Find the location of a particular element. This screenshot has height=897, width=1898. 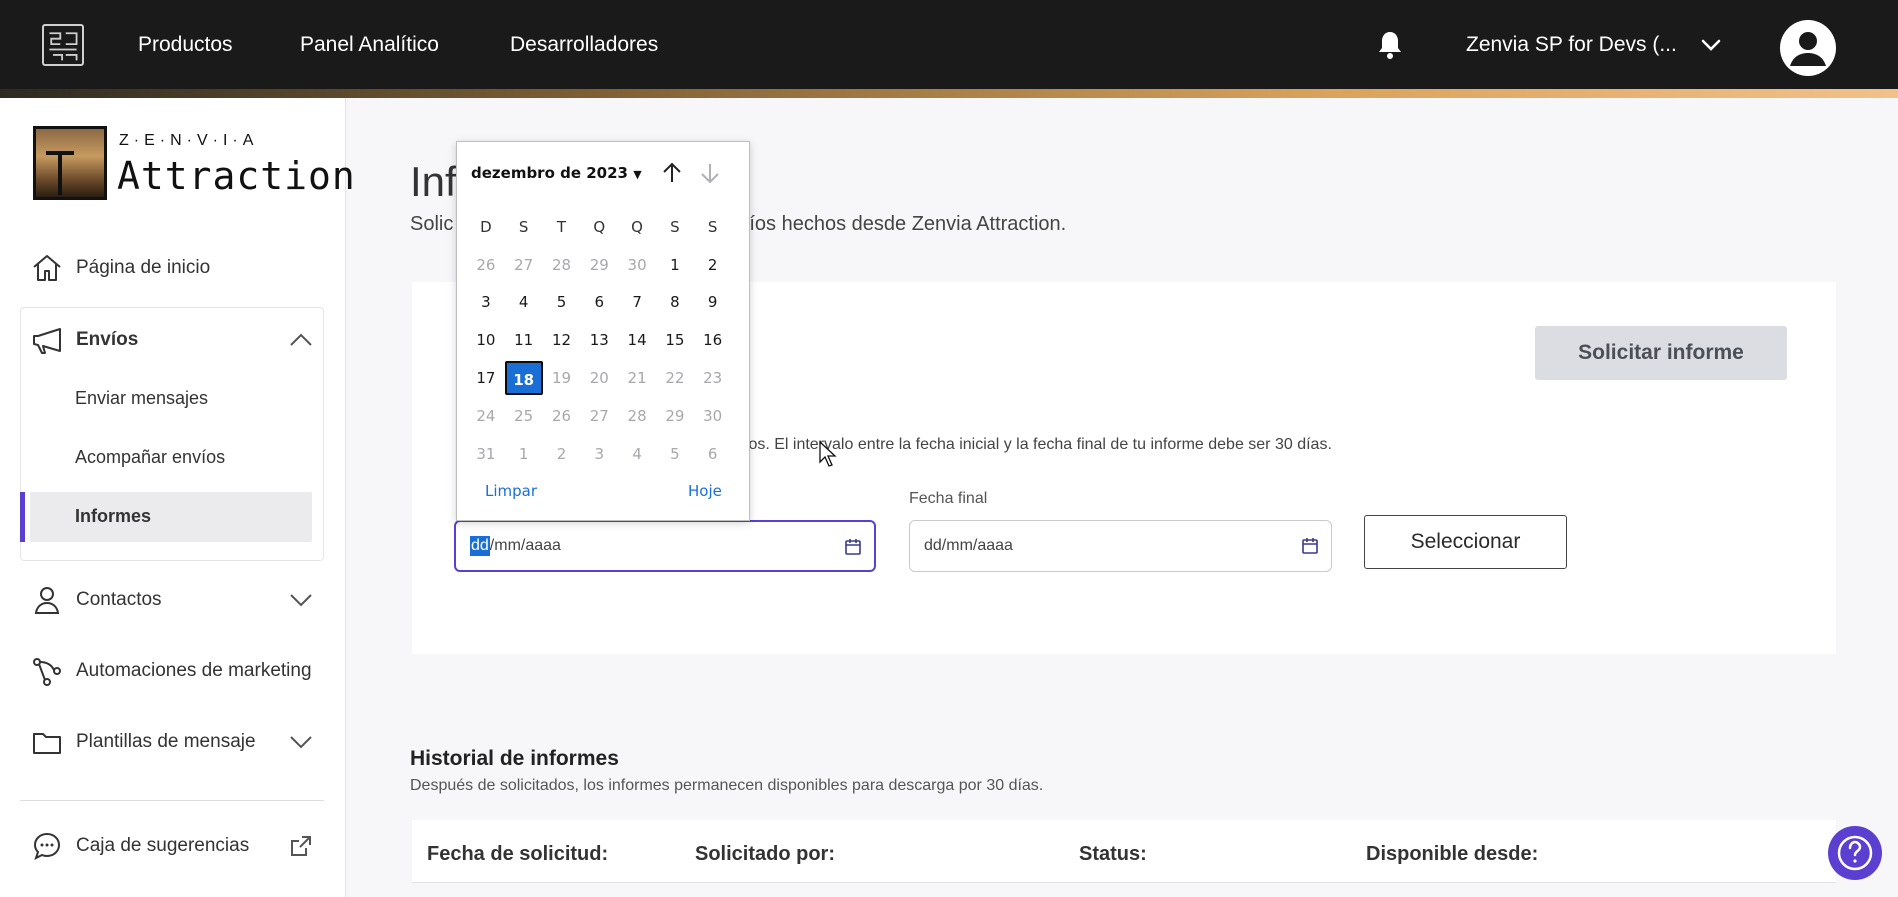

notifications-bell-icon is located at coordinates (1390, 45).